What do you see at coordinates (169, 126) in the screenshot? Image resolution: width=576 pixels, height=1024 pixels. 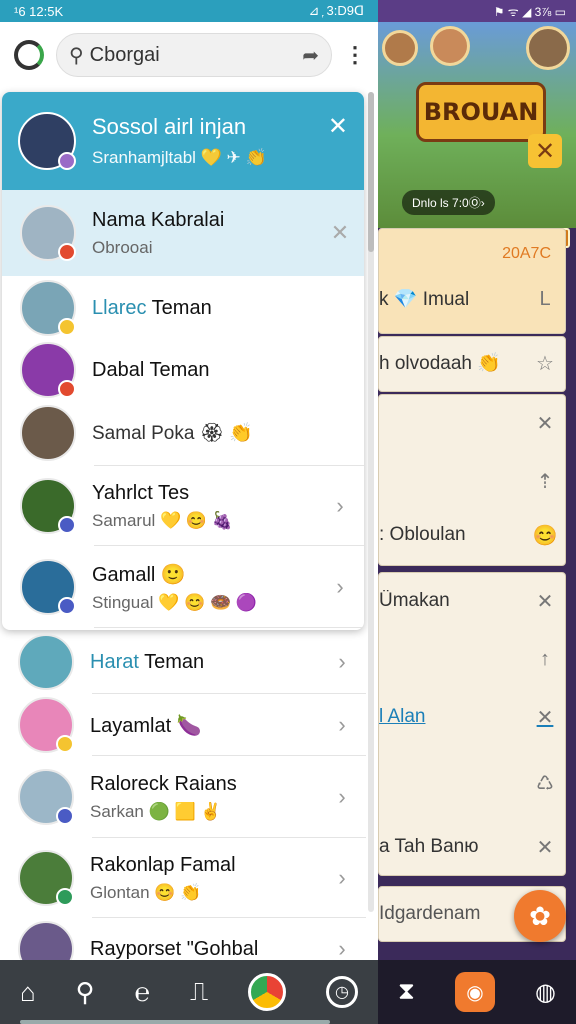 I see `panel-title: Sossol airl injan` at bounding box center [169, 126].